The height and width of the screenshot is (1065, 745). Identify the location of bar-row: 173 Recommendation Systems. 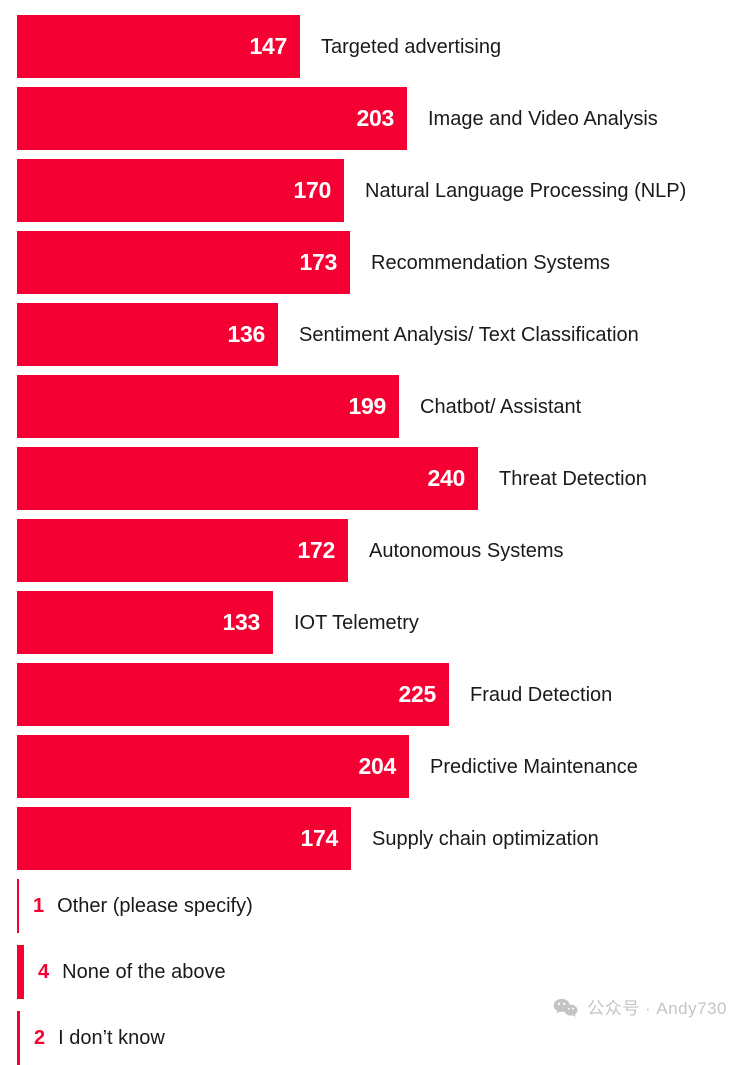
(372, 262).